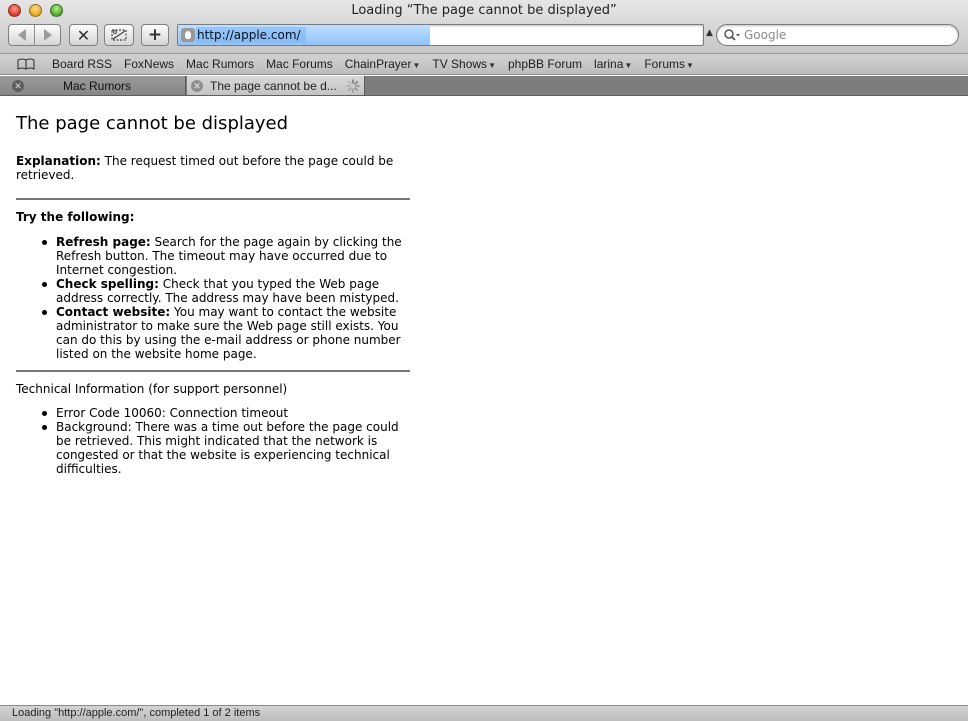 Image resolution: width=968 pixels, height=721 pixels. I want to click on bookmark-label: ChainPrayer, so click(378, 64).